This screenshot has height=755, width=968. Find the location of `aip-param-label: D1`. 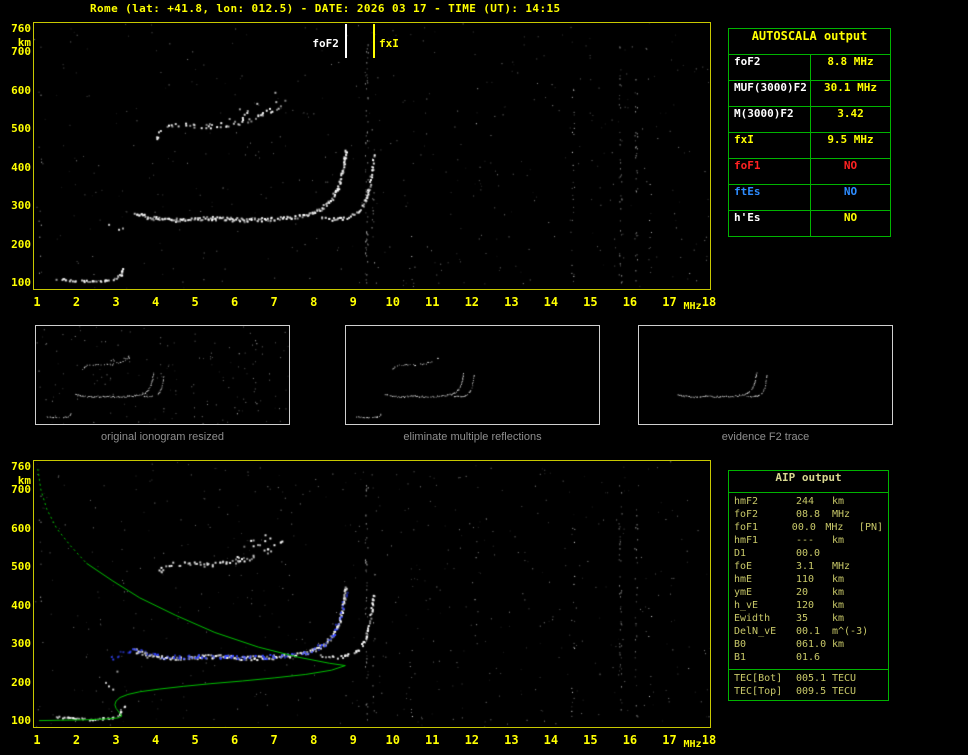

aip-param-label: D1 is located at coordinates (740, 553).